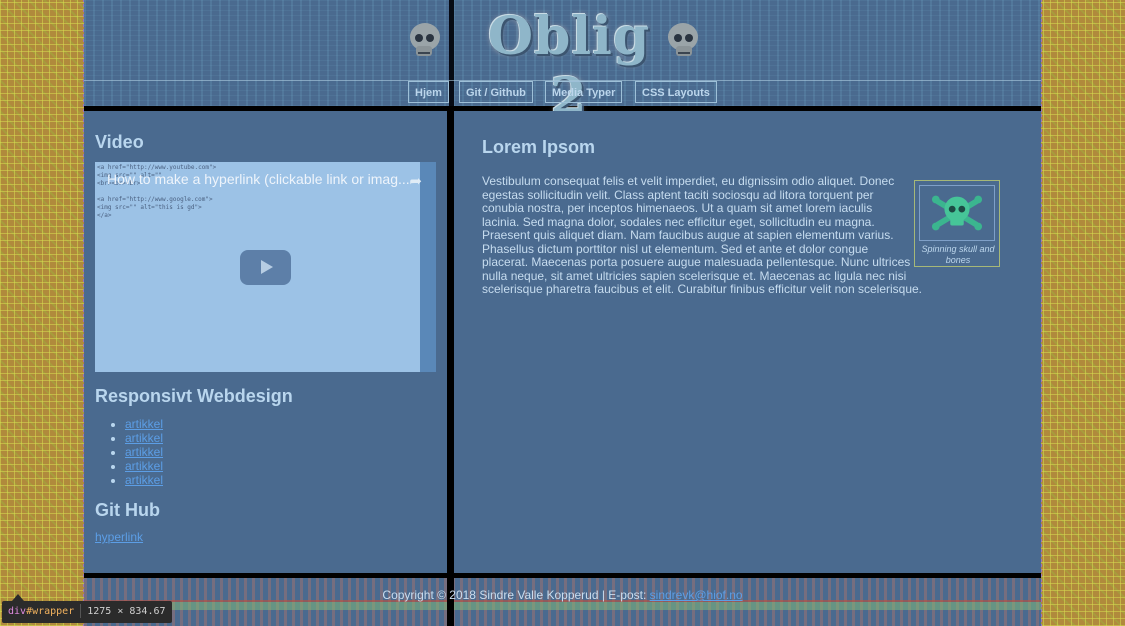 This screenshot has height=626, width=1125. Describe the element at coordinates (450, 602) in the screenshot. I see `footer-divider` at that location.